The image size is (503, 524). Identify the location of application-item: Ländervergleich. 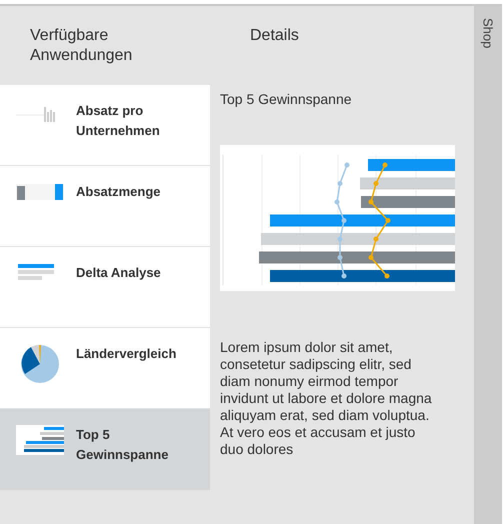
(105, 368).